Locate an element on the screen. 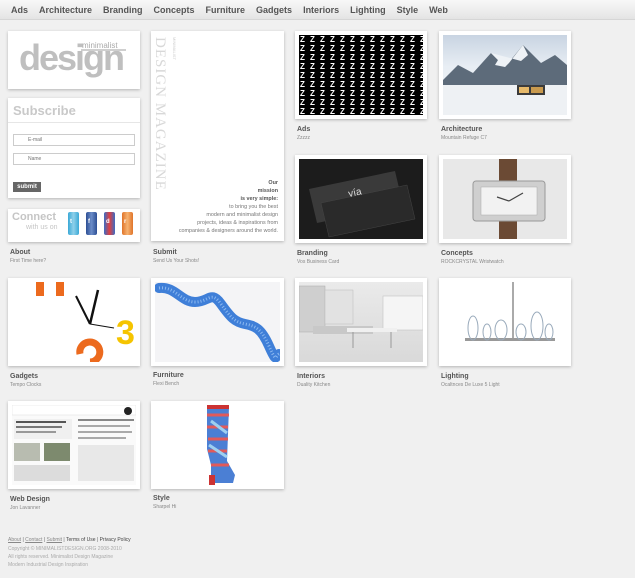 Image resolution: width=635 pixels, height=578 pixels. post-card-branding: vía is located at coordinates (361, 199).